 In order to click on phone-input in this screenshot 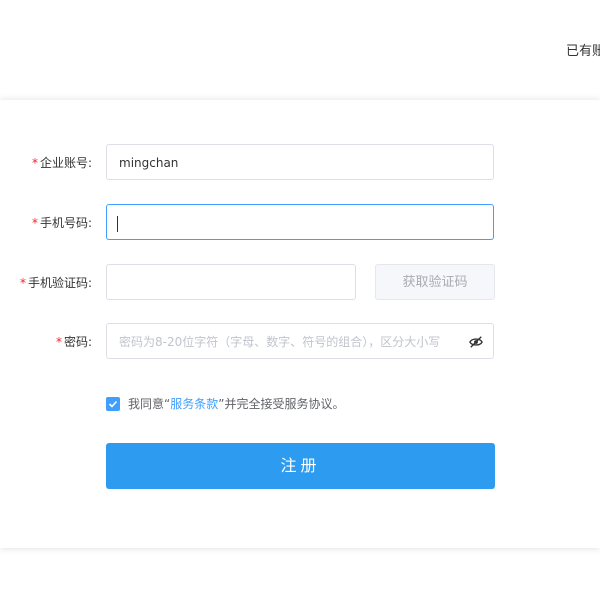, I will do `click(300, 222)`.